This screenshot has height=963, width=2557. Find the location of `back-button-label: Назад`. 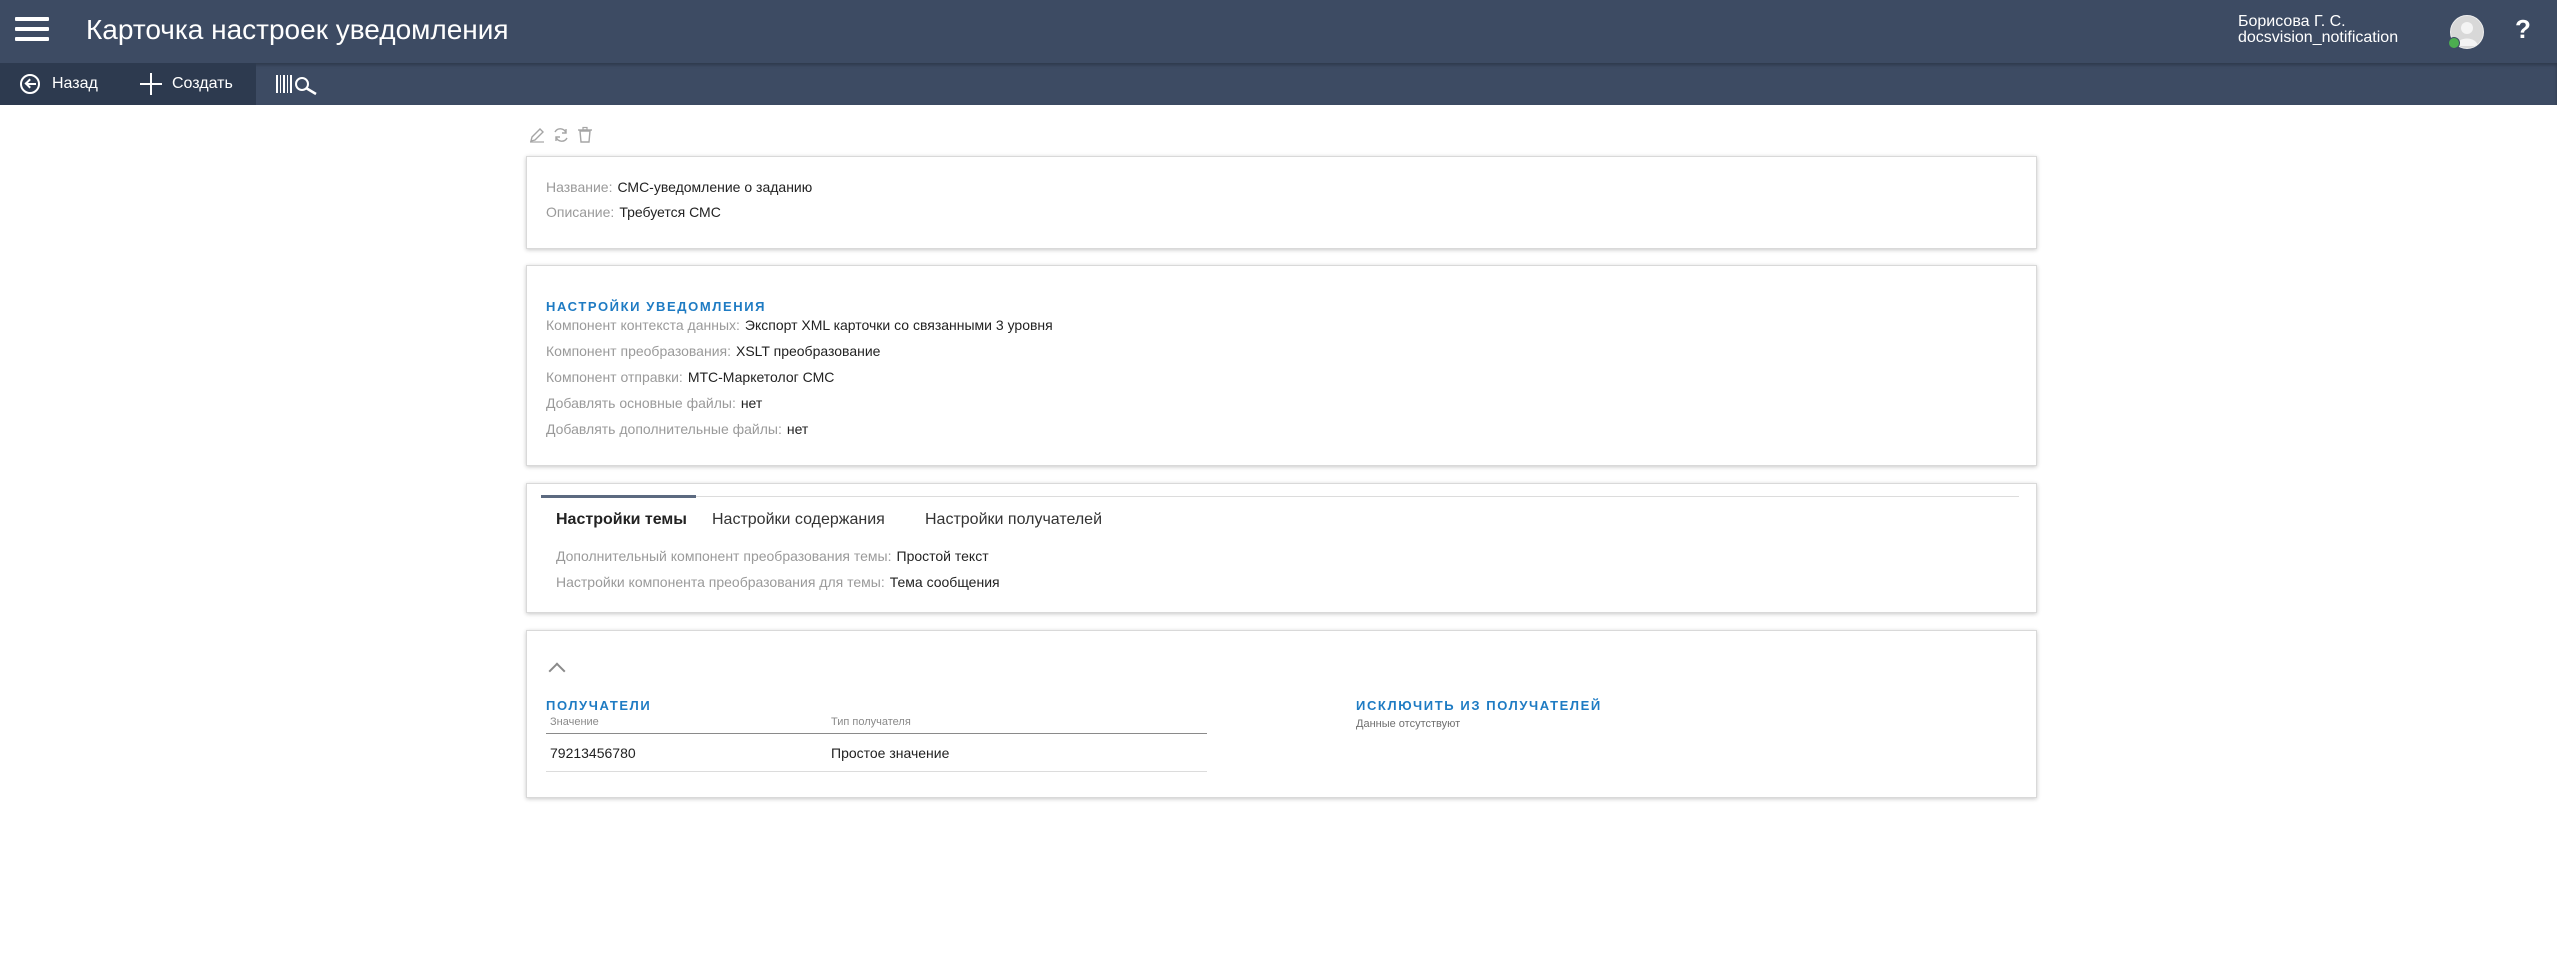

back-button-label: Назад is located at coordinates (75, 83).